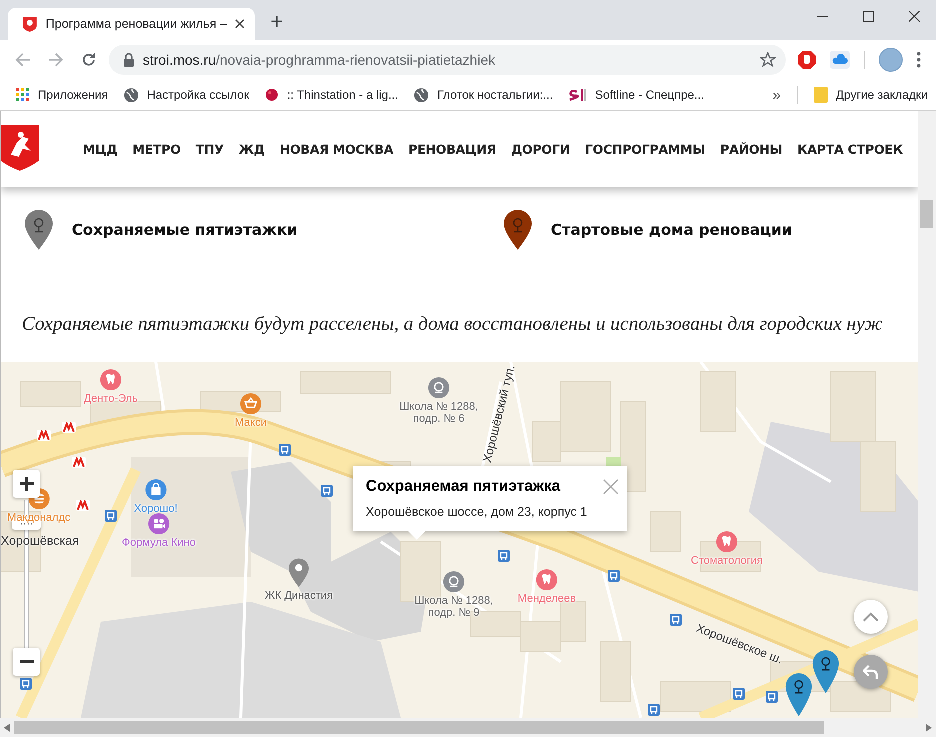 The width and height of the screenshot is (936, 737). Describe the element at coordinates (477, 512) in the screenshot. I see `popup-address: Хорошёвское шоссе, дом 23, корпус 1` at that location.